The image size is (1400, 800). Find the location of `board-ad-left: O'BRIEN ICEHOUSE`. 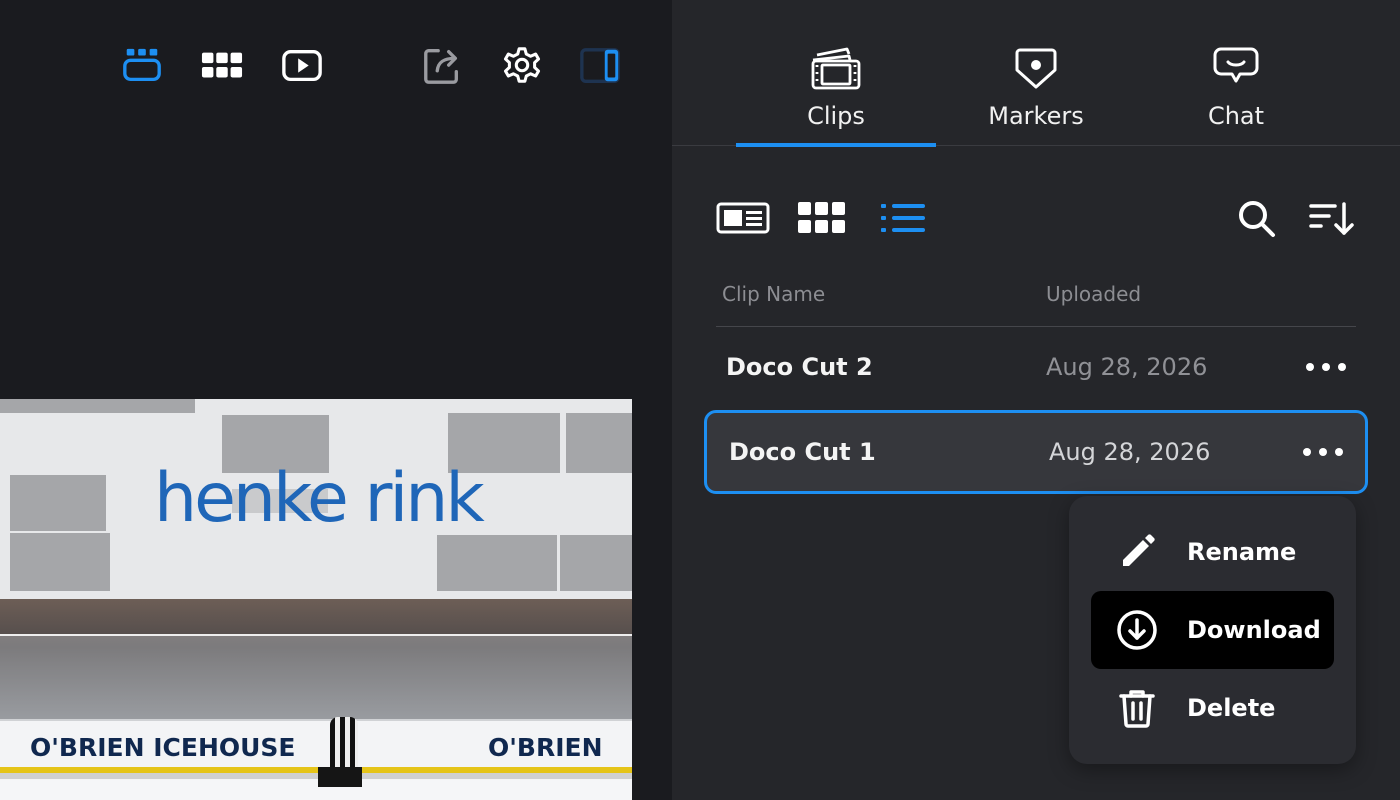

board-ad-left: O'BRIEN ICEHOUSE is located at coordinates (163, 747).